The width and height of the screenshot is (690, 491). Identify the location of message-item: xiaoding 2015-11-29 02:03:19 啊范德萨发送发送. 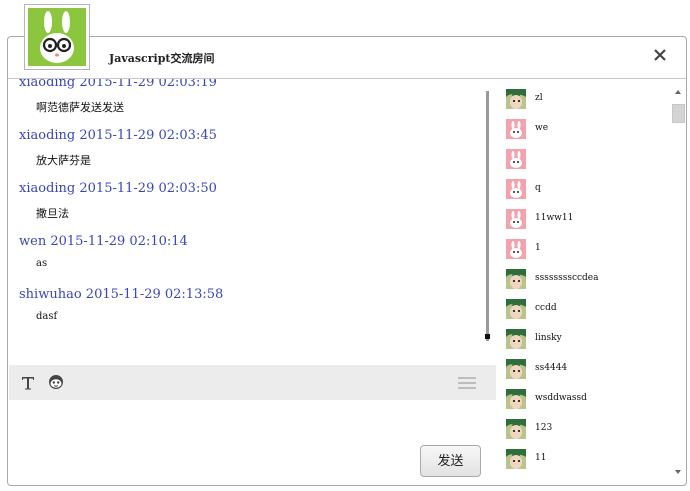
(118, 97).